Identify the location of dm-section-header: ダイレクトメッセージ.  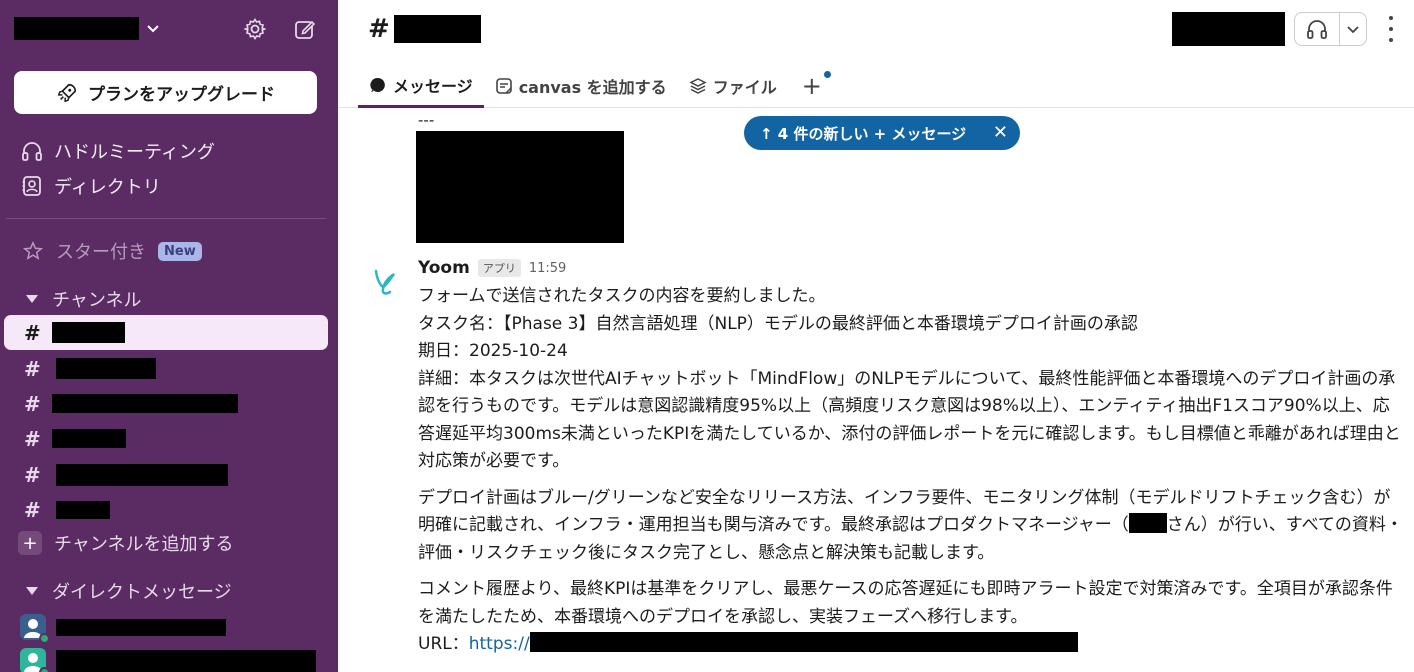
(129, 591).